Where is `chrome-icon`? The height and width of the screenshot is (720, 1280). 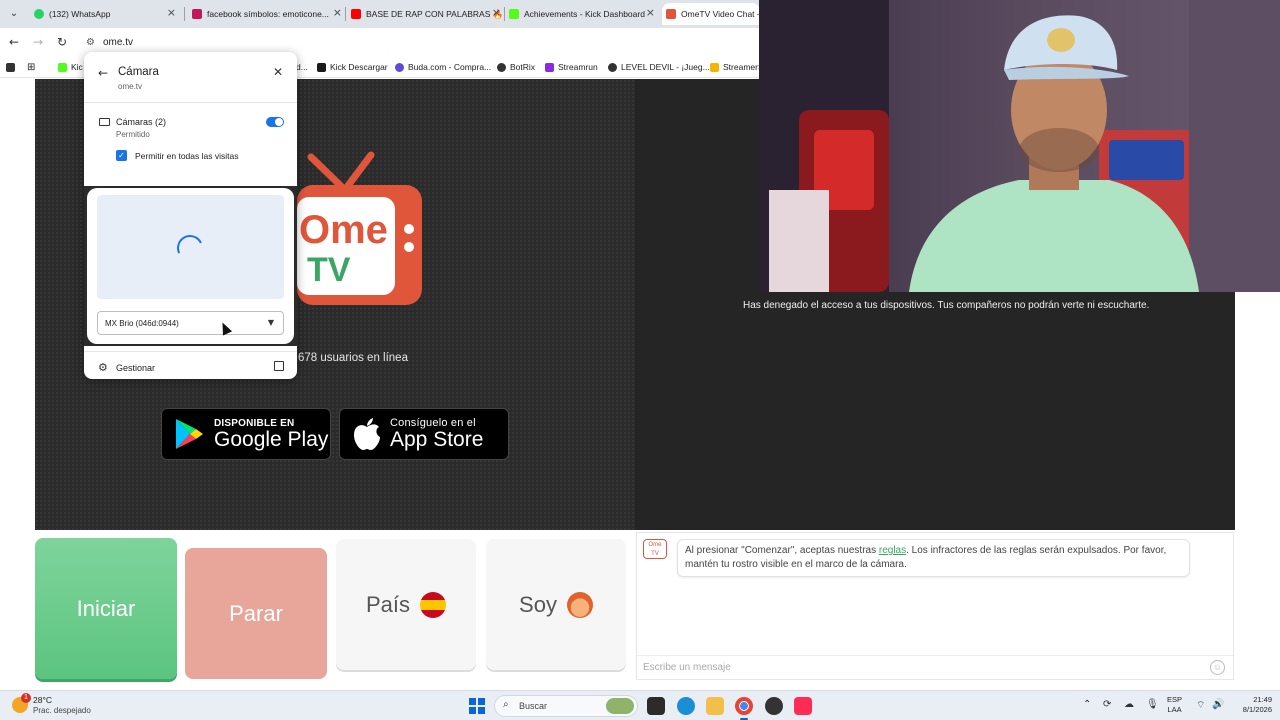
chrome-icon is located at coordinates (744, 708).